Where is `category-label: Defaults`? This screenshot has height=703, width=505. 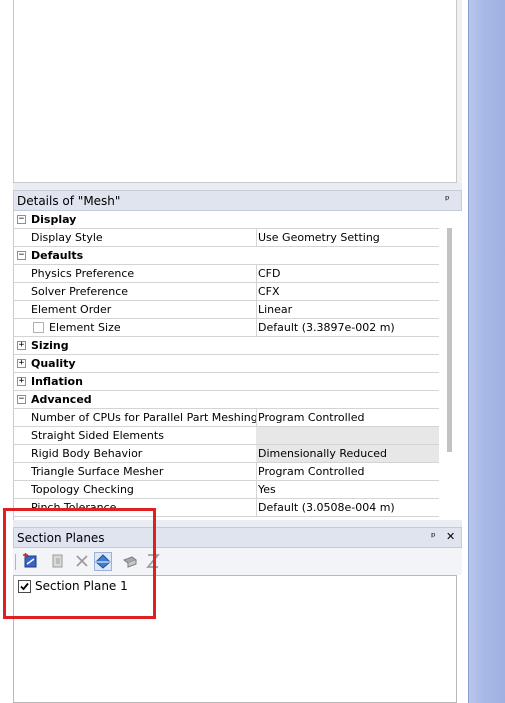
category-label: Defaults is located at coordinates (57, 255).